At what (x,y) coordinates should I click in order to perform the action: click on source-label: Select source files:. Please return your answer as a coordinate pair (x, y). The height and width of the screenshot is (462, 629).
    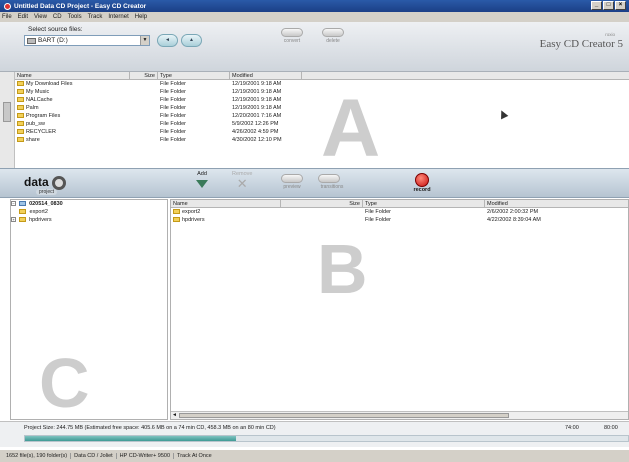
    Looking at the image, I should click on (55, 29).